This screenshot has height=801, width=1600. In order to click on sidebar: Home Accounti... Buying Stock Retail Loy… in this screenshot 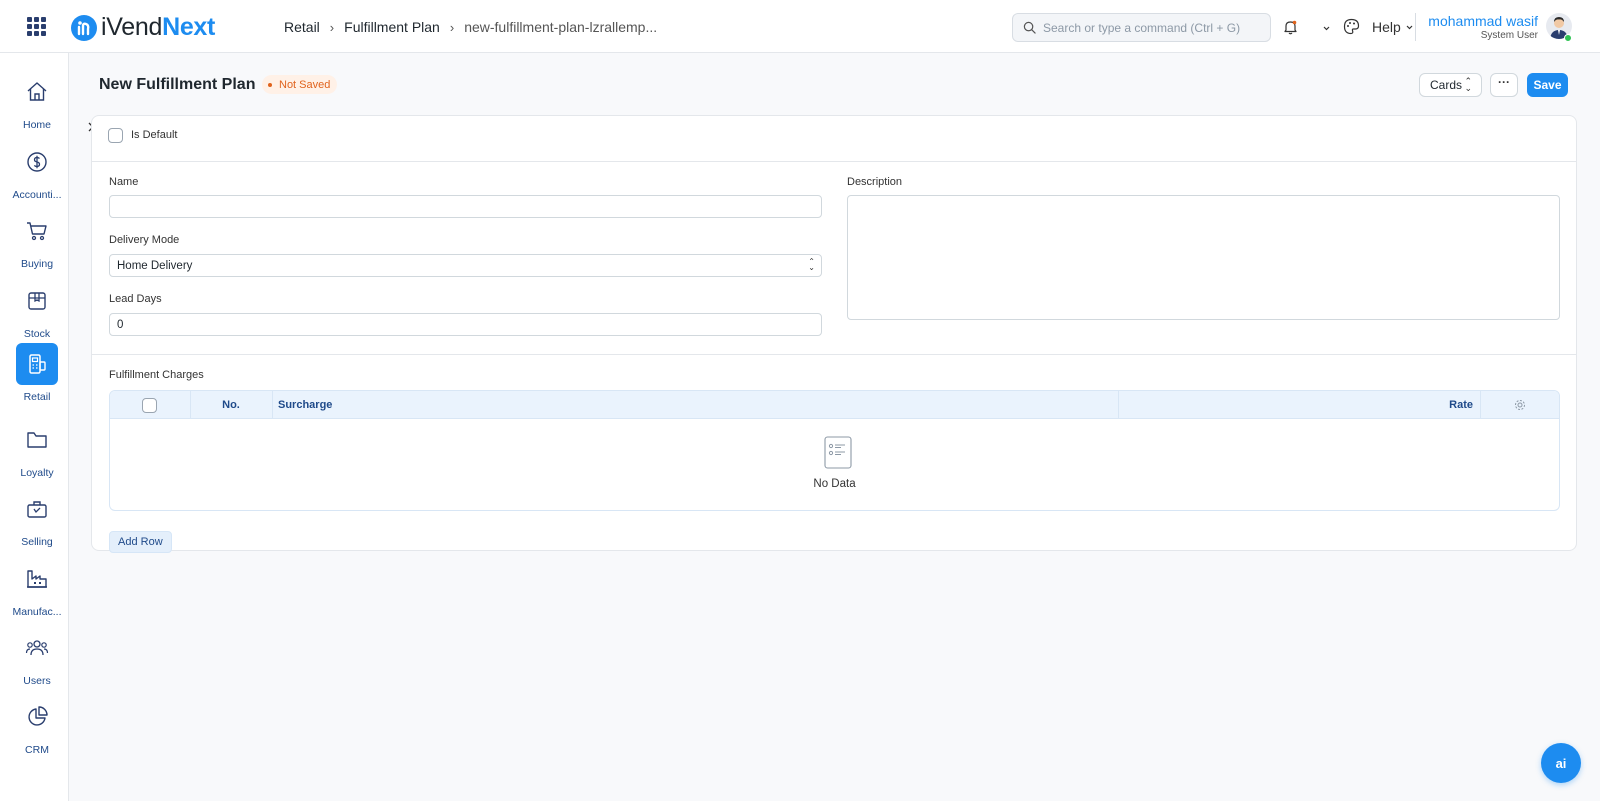, I will do `click(34, 427)`.